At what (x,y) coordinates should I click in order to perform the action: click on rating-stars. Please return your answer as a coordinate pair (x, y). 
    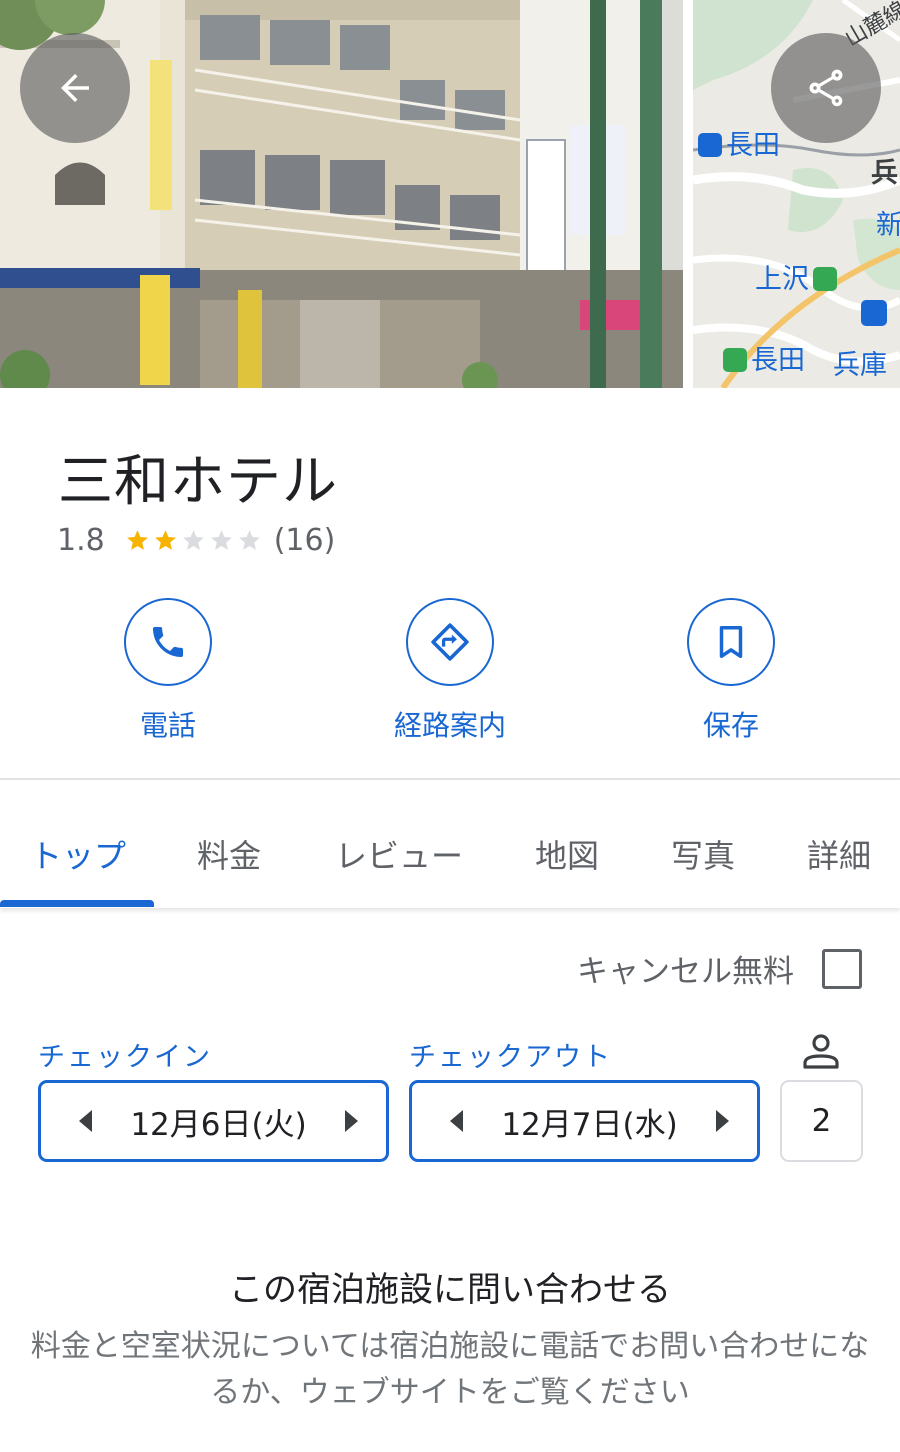
    Looking at the image, I should click on (193, 540).